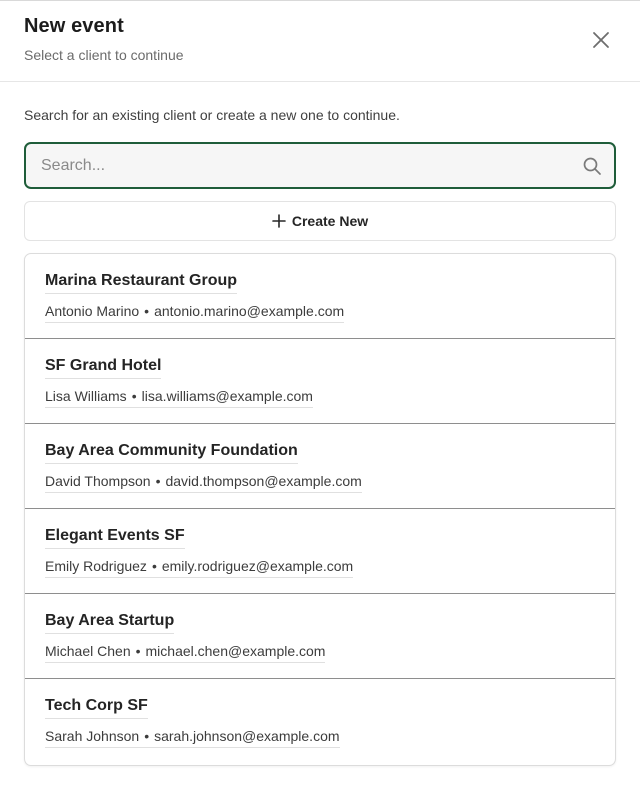  Describe the element at coordinates (110, 623) in the screenshot. I see `client-name: Bay Area Startup` at that location.